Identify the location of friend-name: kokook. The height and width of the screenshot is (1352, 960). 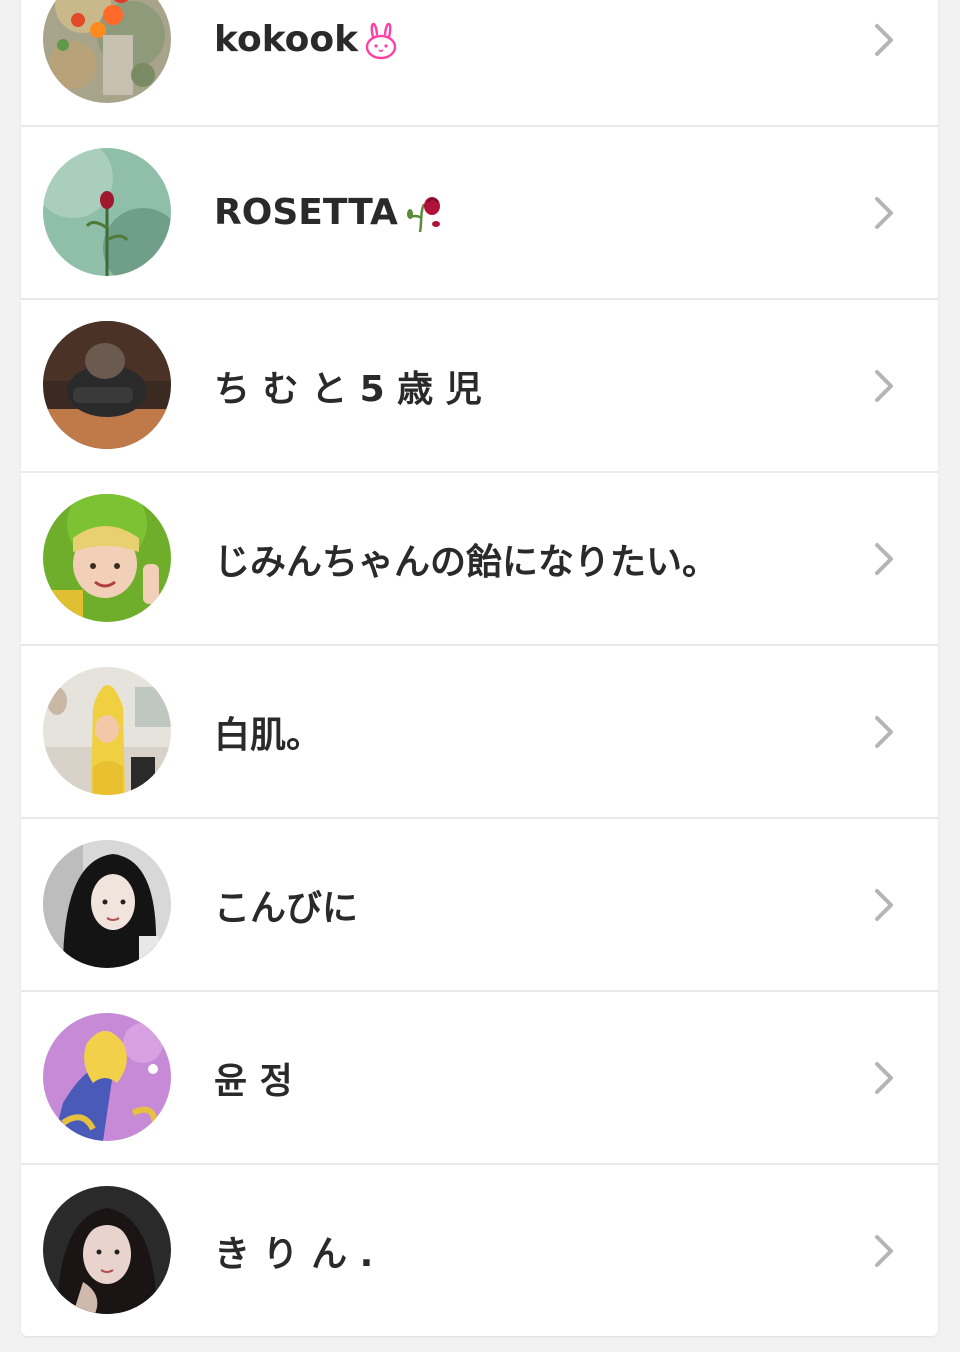
(306, 62).